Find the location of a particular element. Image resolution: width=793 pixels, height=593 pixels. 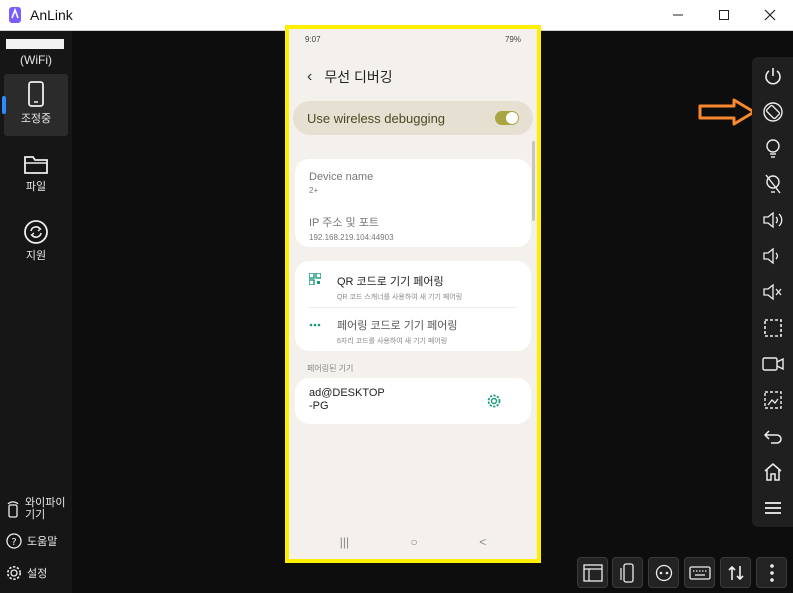

gear-icon is located at coordinates (494, 401).